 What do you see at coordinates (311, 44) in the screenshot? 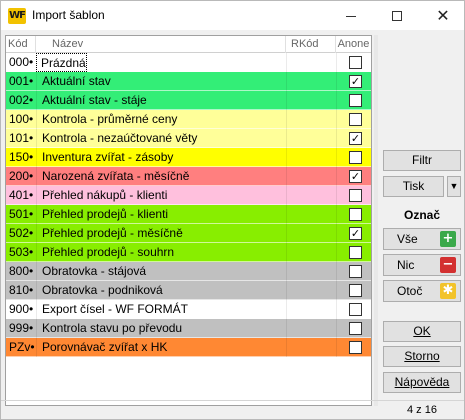
I see `column-header-rkod: RKód` at bounding box center [311, 44].